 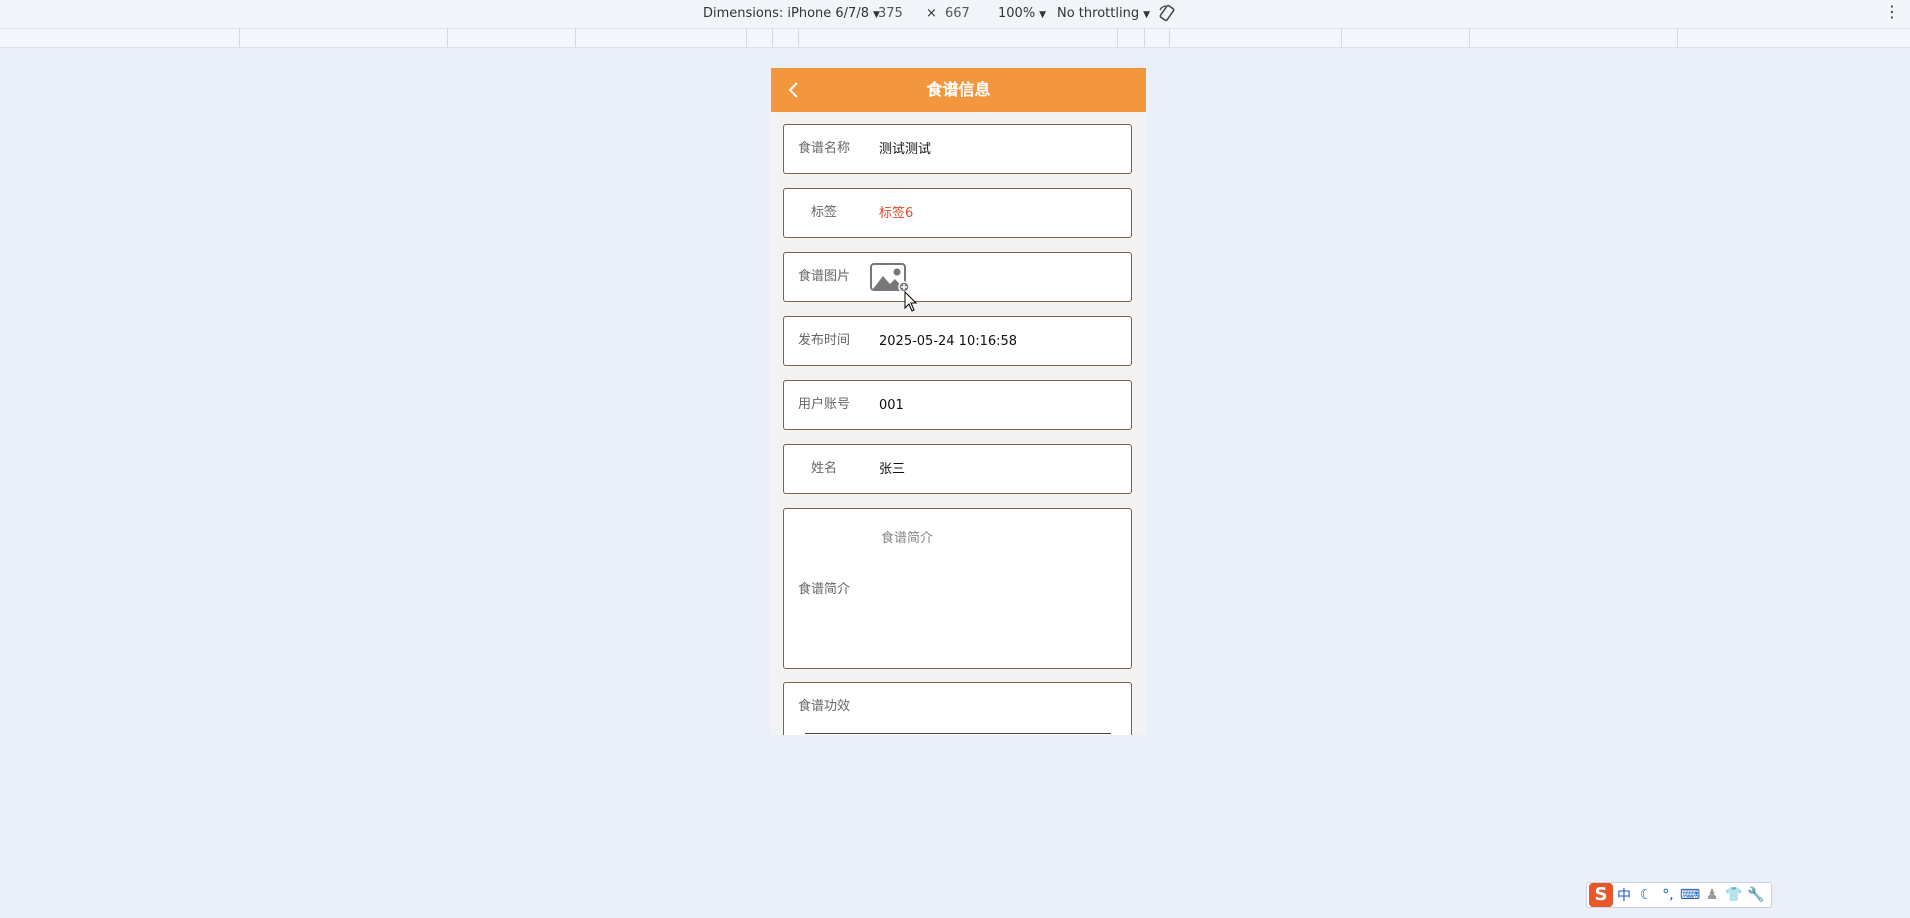 I want to click on zoom-label: 100%, so click(x=1017, y=13).